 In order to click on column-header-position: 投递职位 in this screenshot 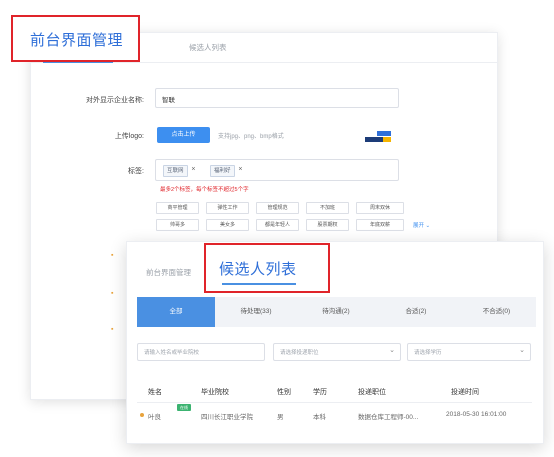, I will do `click(372, 392)`.